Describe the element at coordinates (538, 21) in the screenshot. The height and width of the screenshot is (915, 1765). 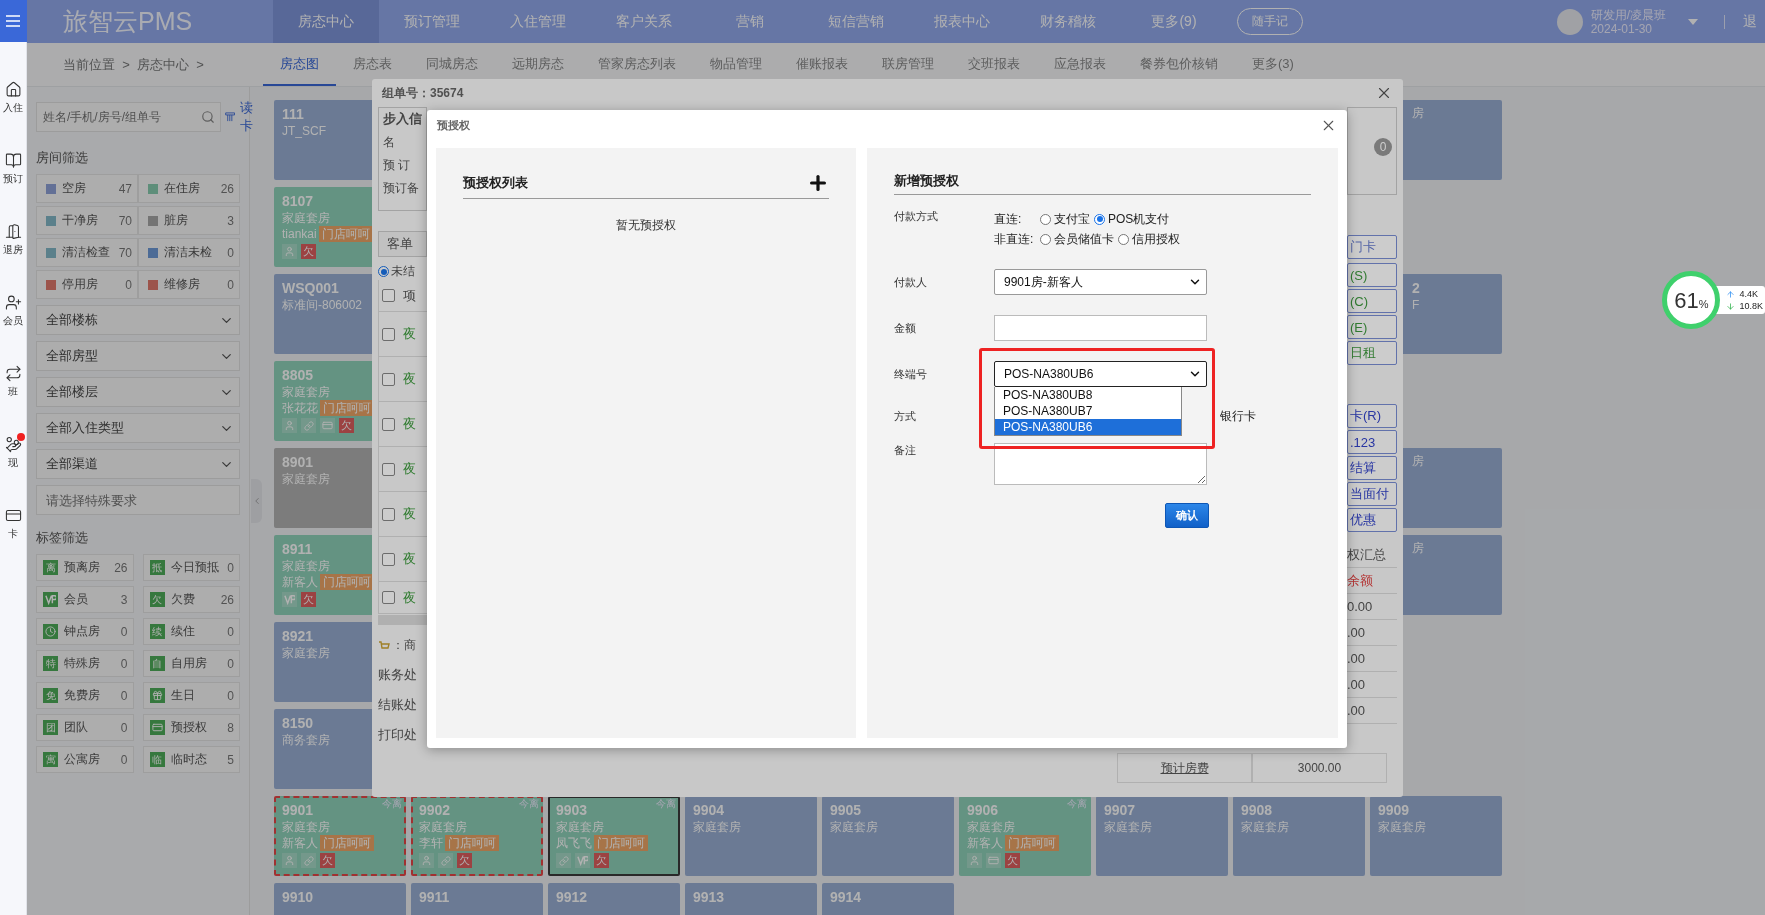
I see `nav-tab: 入住管理` at that location.